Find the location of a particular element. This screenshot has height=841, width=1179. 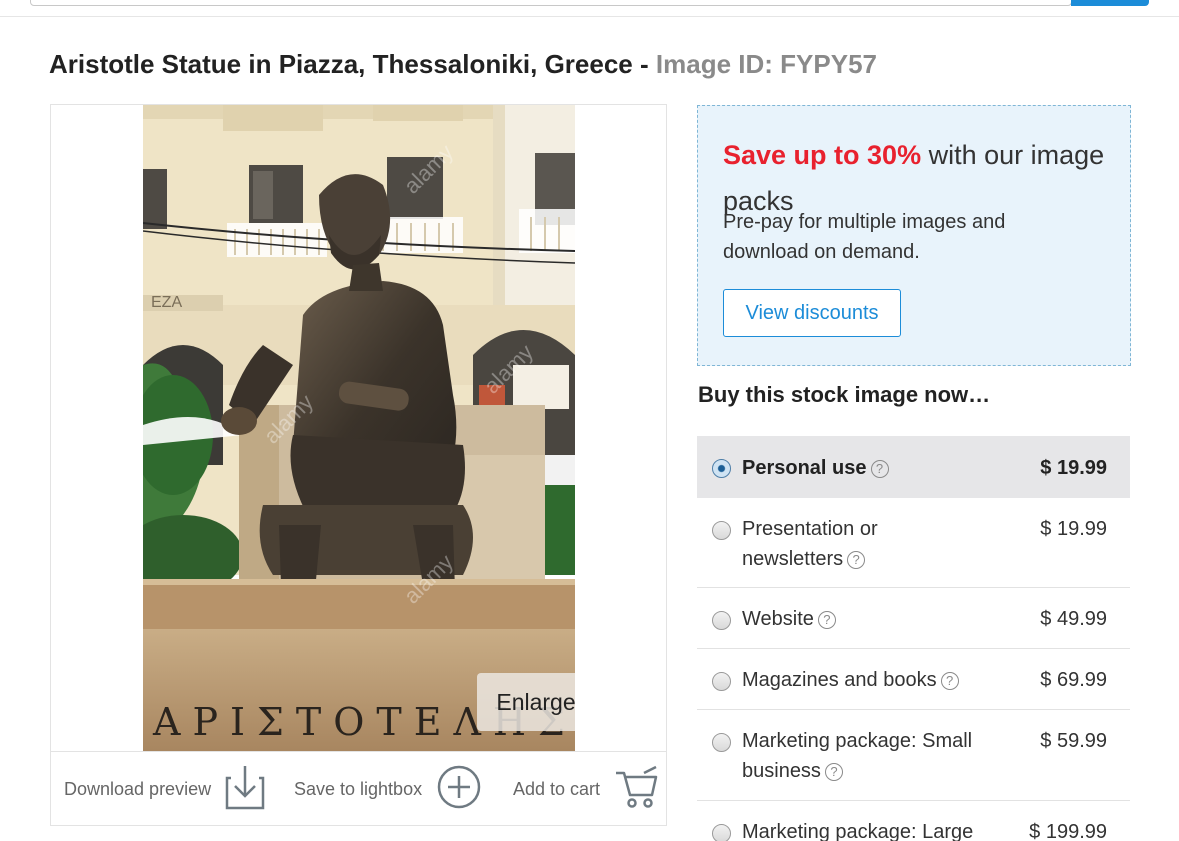

license-label-text: Marketing package: Large is located at coordinates (858, 831).